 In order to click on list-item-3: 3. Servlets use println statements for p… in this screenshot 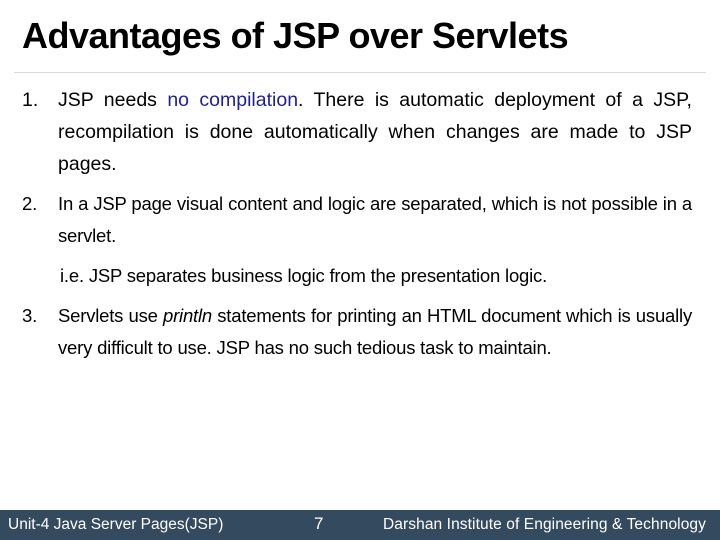, I will do `click(357, 332)`.